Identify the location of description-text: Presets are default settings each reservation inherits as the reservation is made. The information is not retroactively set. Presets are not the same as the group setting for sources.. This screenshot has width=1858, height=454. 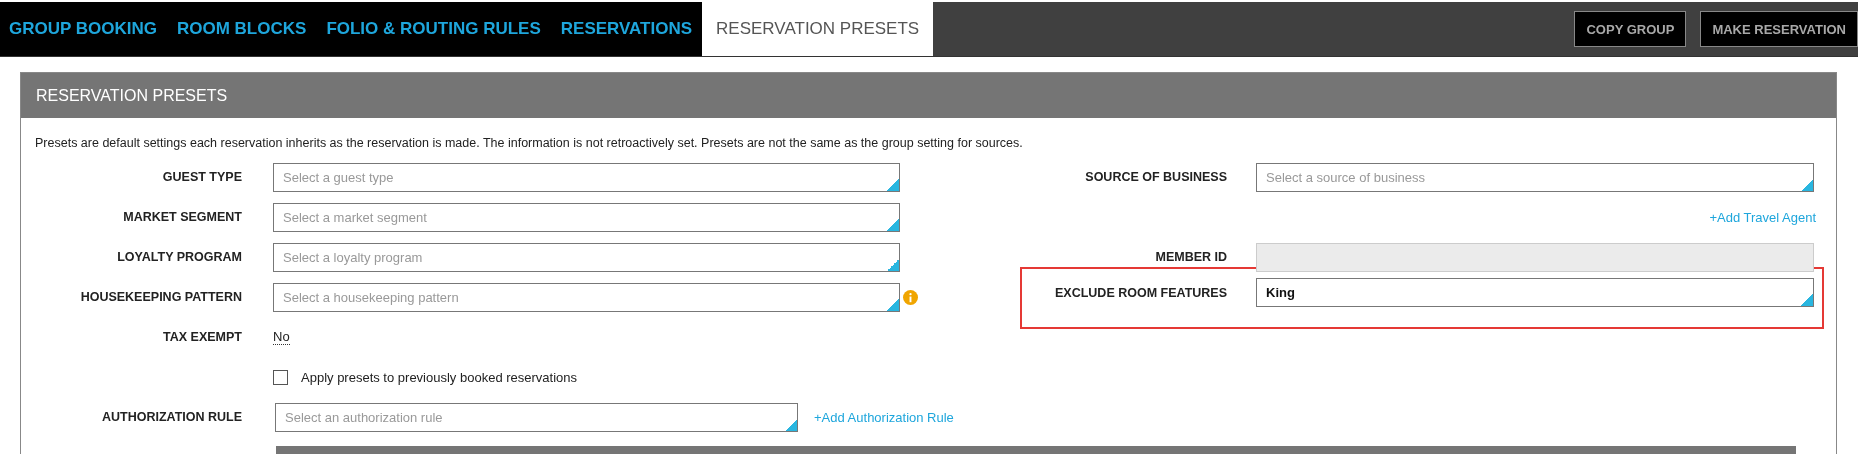
(529, 143).